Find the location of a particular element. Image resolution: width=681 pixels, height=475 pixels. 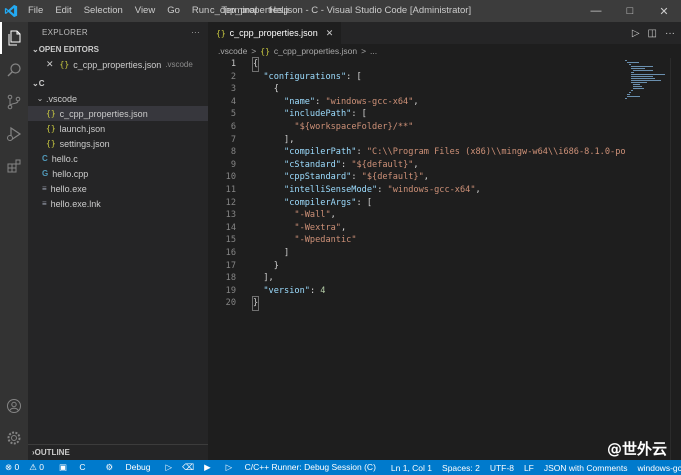

minimap is located at coordinates (645, 103).